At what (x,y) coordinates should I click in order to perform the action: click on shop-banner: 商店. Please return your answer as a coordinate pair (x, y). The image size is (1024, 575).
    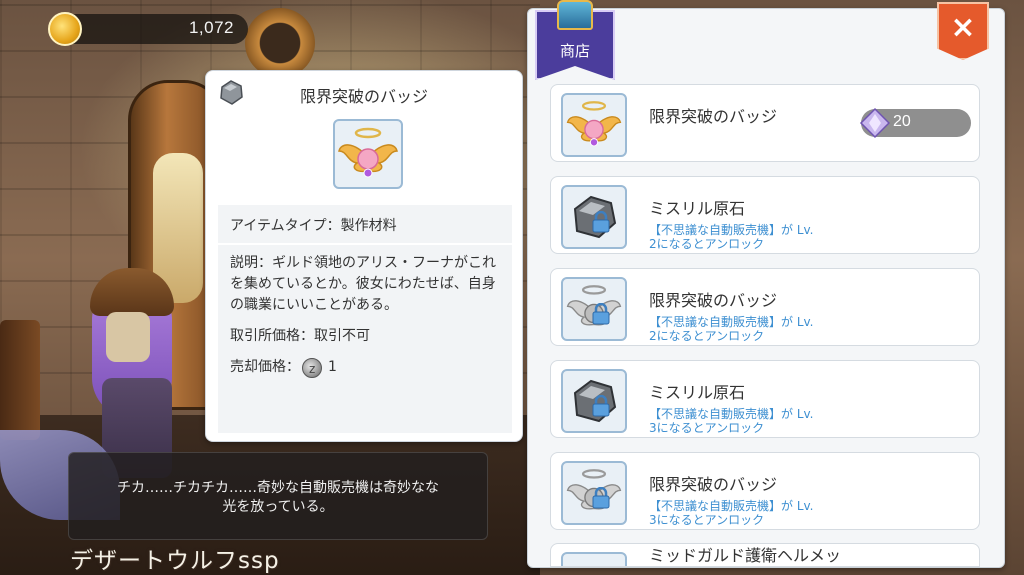
    Looking at the image, I should click on (575, 40).